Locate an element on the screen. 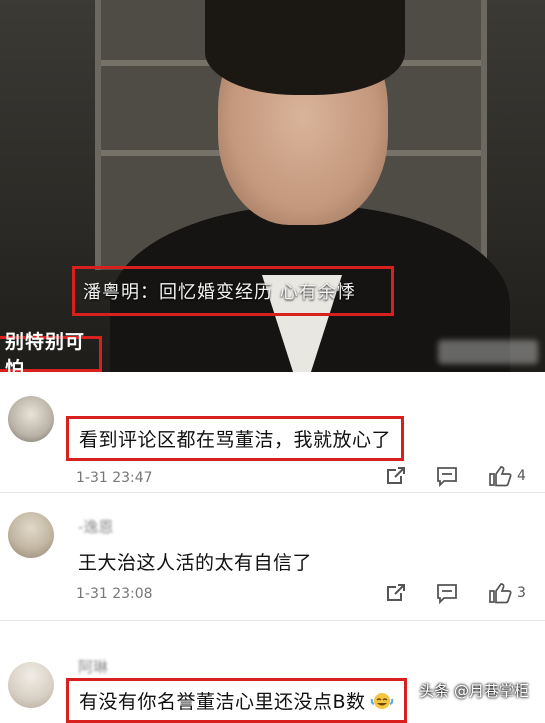  like-button: 4 is located at coordinates (507, 476).